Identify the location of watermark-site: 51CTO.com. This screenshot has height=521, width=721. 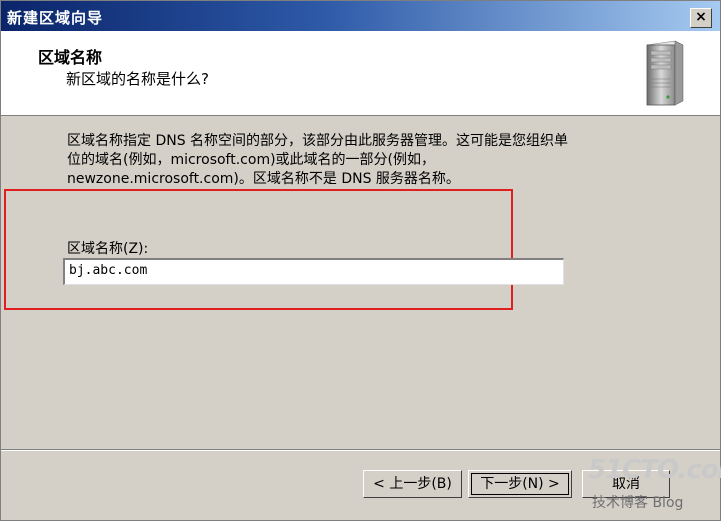
(654, 470).